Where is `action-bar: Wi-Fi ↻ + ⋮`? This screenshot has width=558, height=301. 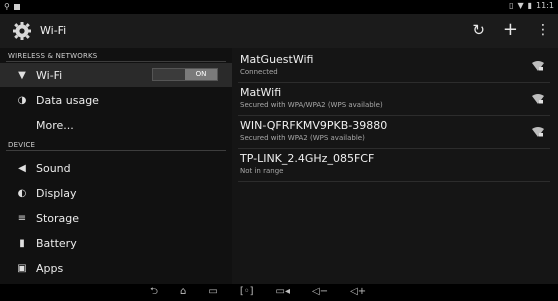
action-bar: Wi-Fi ↻ + ⋮ is located at coordinates (279, 31).